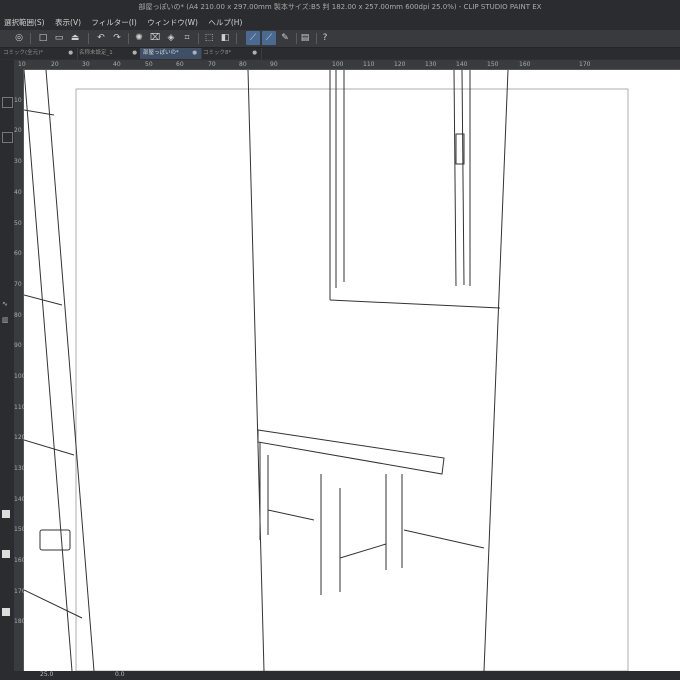 The image size is (680, 680). What do you see at coordinates (462, 64) in the screenshot?
I see `ruler-tick-label: 140` at bounding box center [462, 64].